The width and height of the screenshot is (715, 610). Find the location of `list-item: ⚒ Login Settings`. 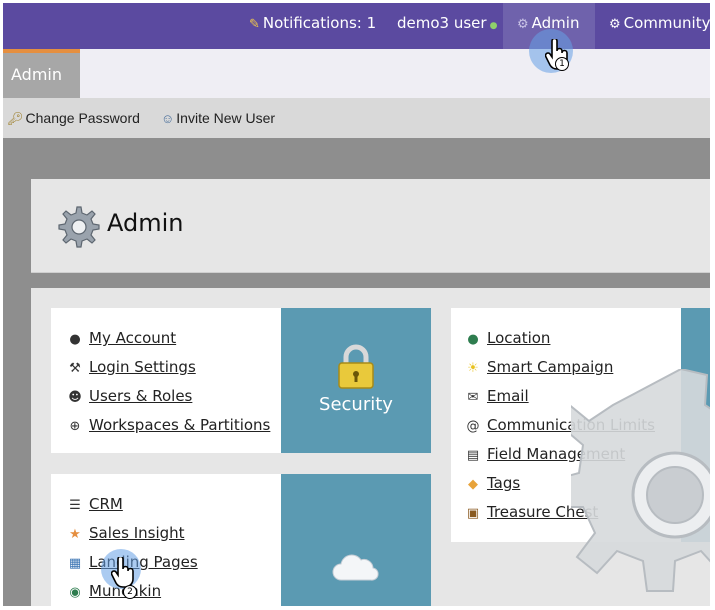

list-item: ⚒ Login Settings is located at coordinates (168, 370).